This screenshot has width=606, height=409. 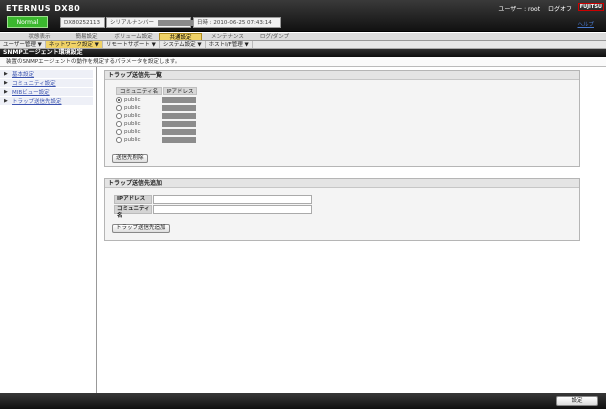 What do you see at coordinates (590, 7) in the screenshot?
I see `fujitsu-logo: FUJITSU` at bounding box center [590, 7].